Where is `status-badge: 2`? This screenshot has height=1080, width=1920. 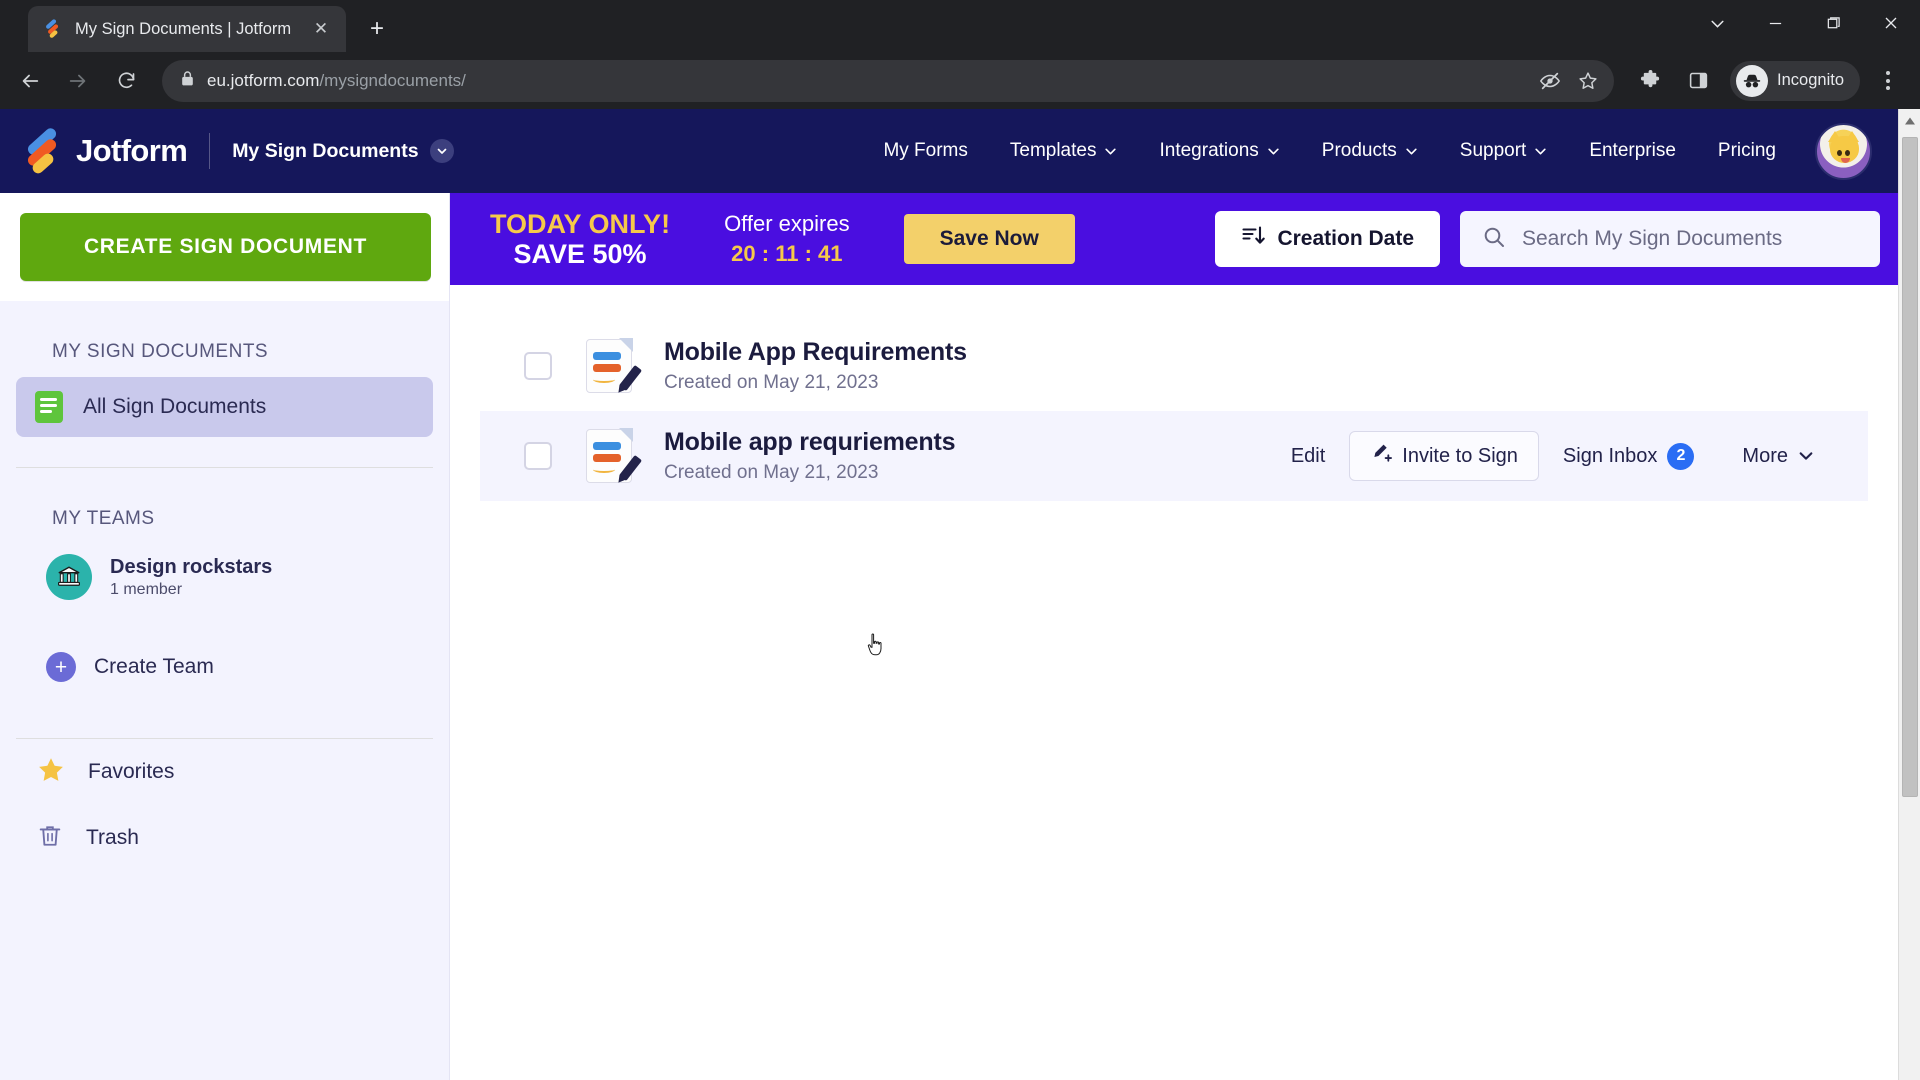 status-badge: 2 is located at coordinates (1681, 456).